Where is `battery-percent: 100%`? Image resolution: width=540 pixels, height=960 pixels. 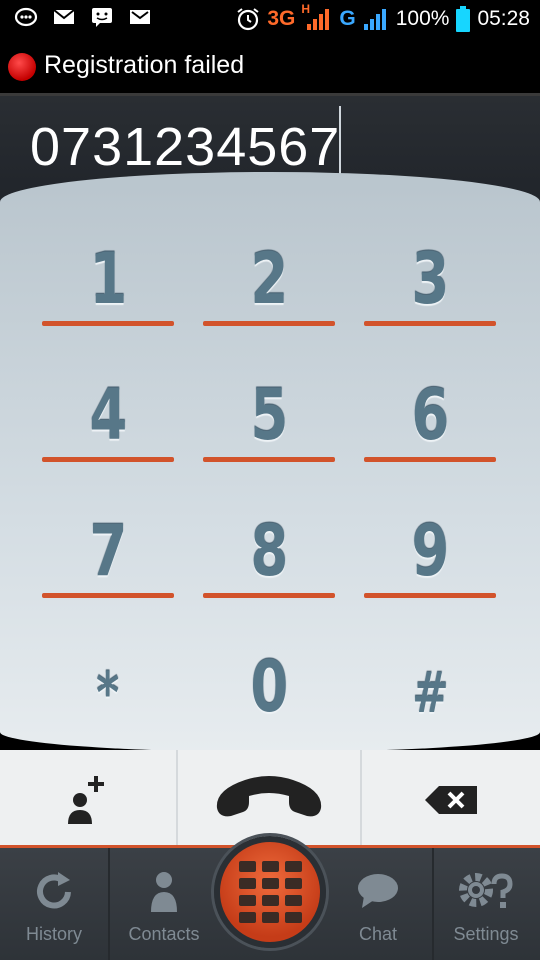
battery-percent: 100% is located at coordinates (422, 18).